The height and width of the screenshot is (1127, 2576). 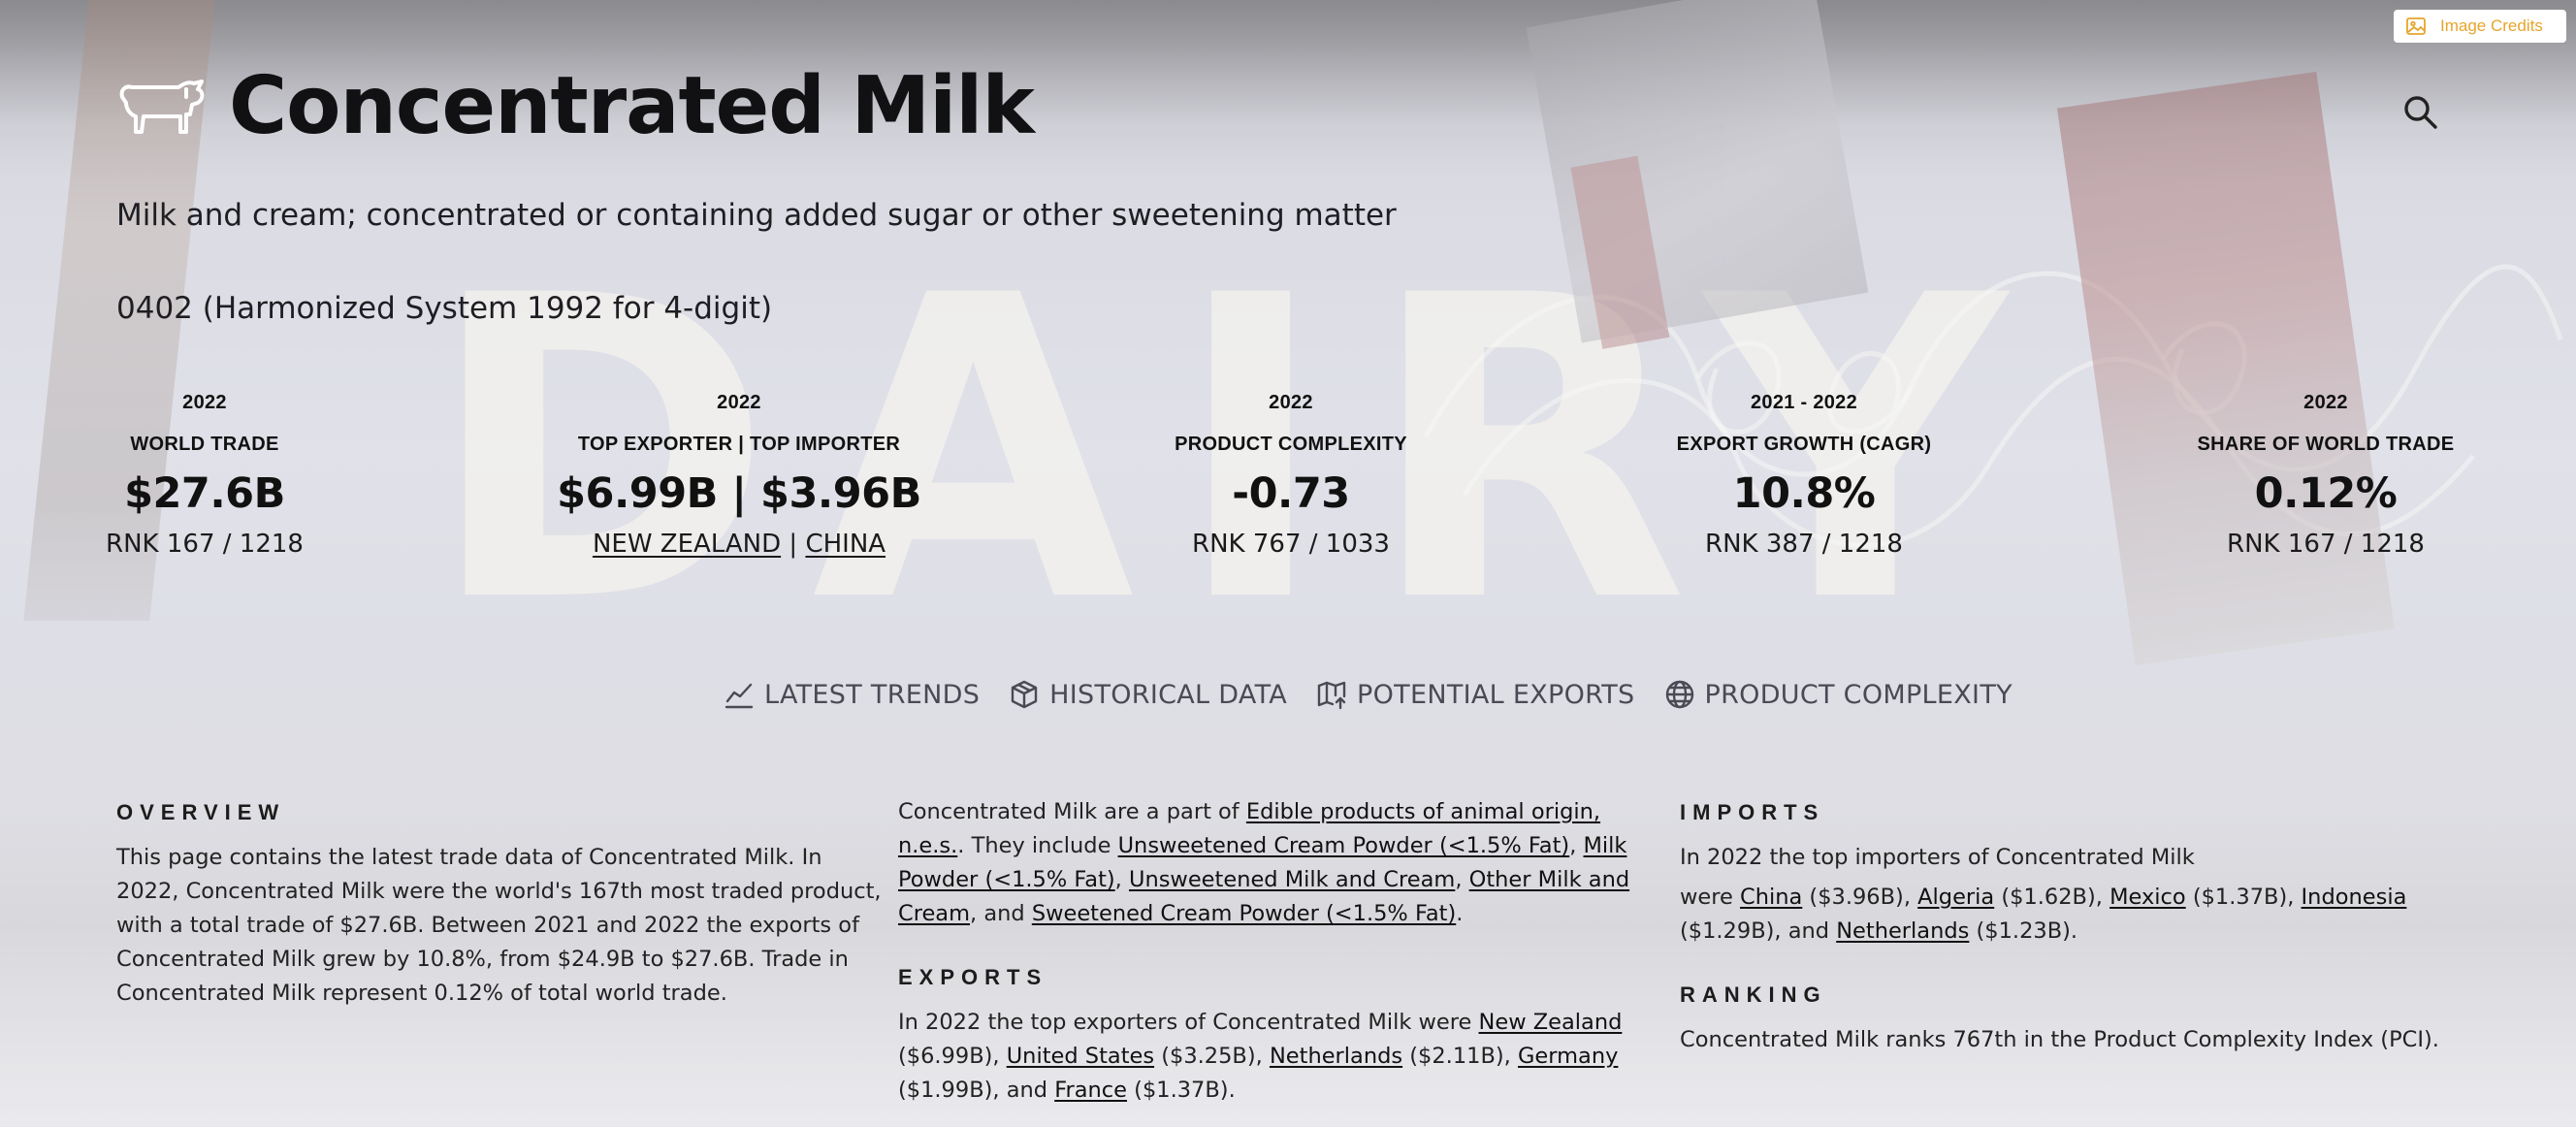 I want to click on globe-icon, so click(x=1679, y=694).